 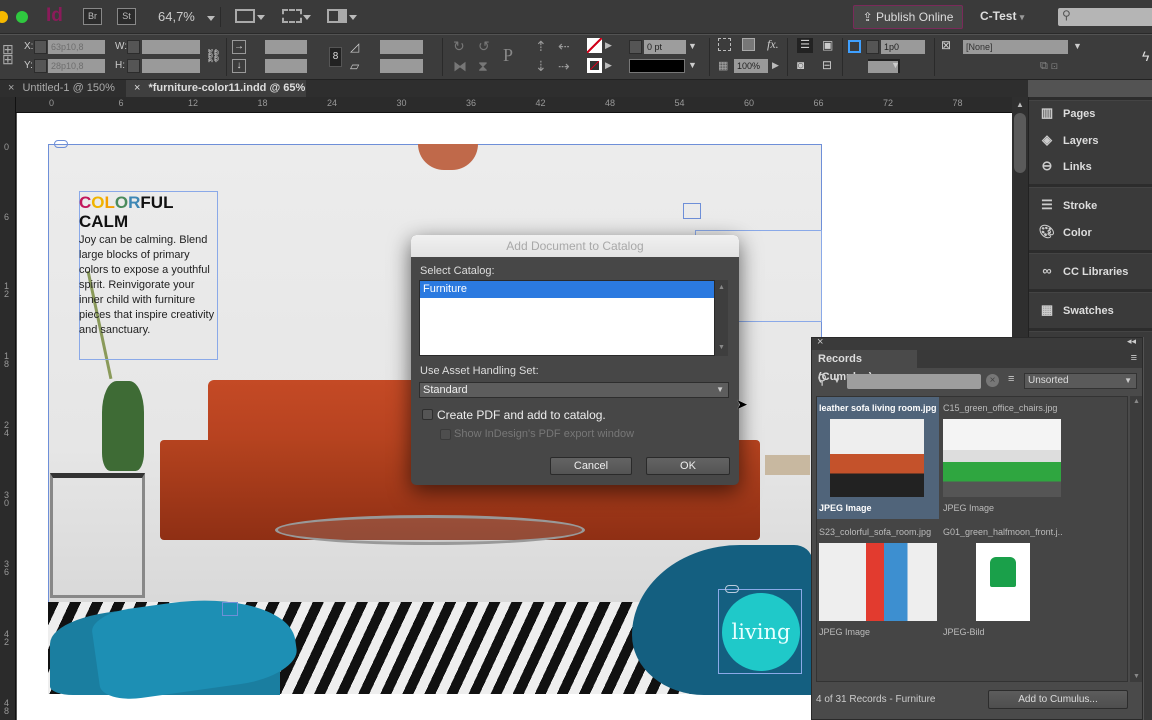 What do you see at coordinates (1067, 140) in the screenshot?
I see `dock-item-layers: ◈ Layers` at bounding box center [1067, 140].